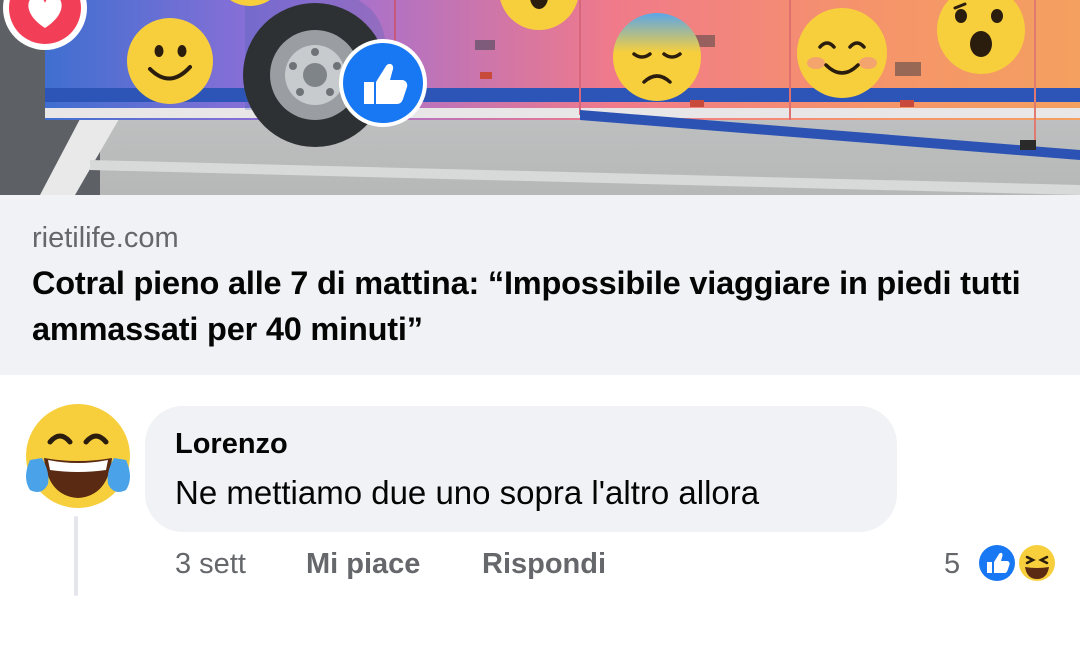 Image resolution: width=1080 pixels, height=660 pixels. Describe the element at coordinates (467, 492) in the screenshot. I see `comment-text: Ne mettiamo due uno sopra l'altro allora` at that location.